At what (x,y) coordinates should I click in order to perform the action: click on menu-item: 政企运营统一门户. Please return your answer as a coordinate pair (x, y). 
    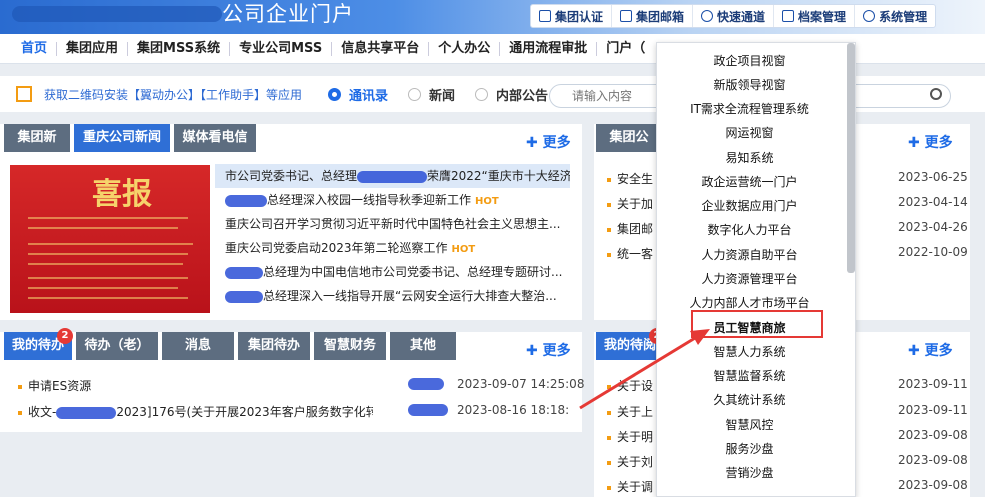
    Looking at the image, I should click on (749, 181).